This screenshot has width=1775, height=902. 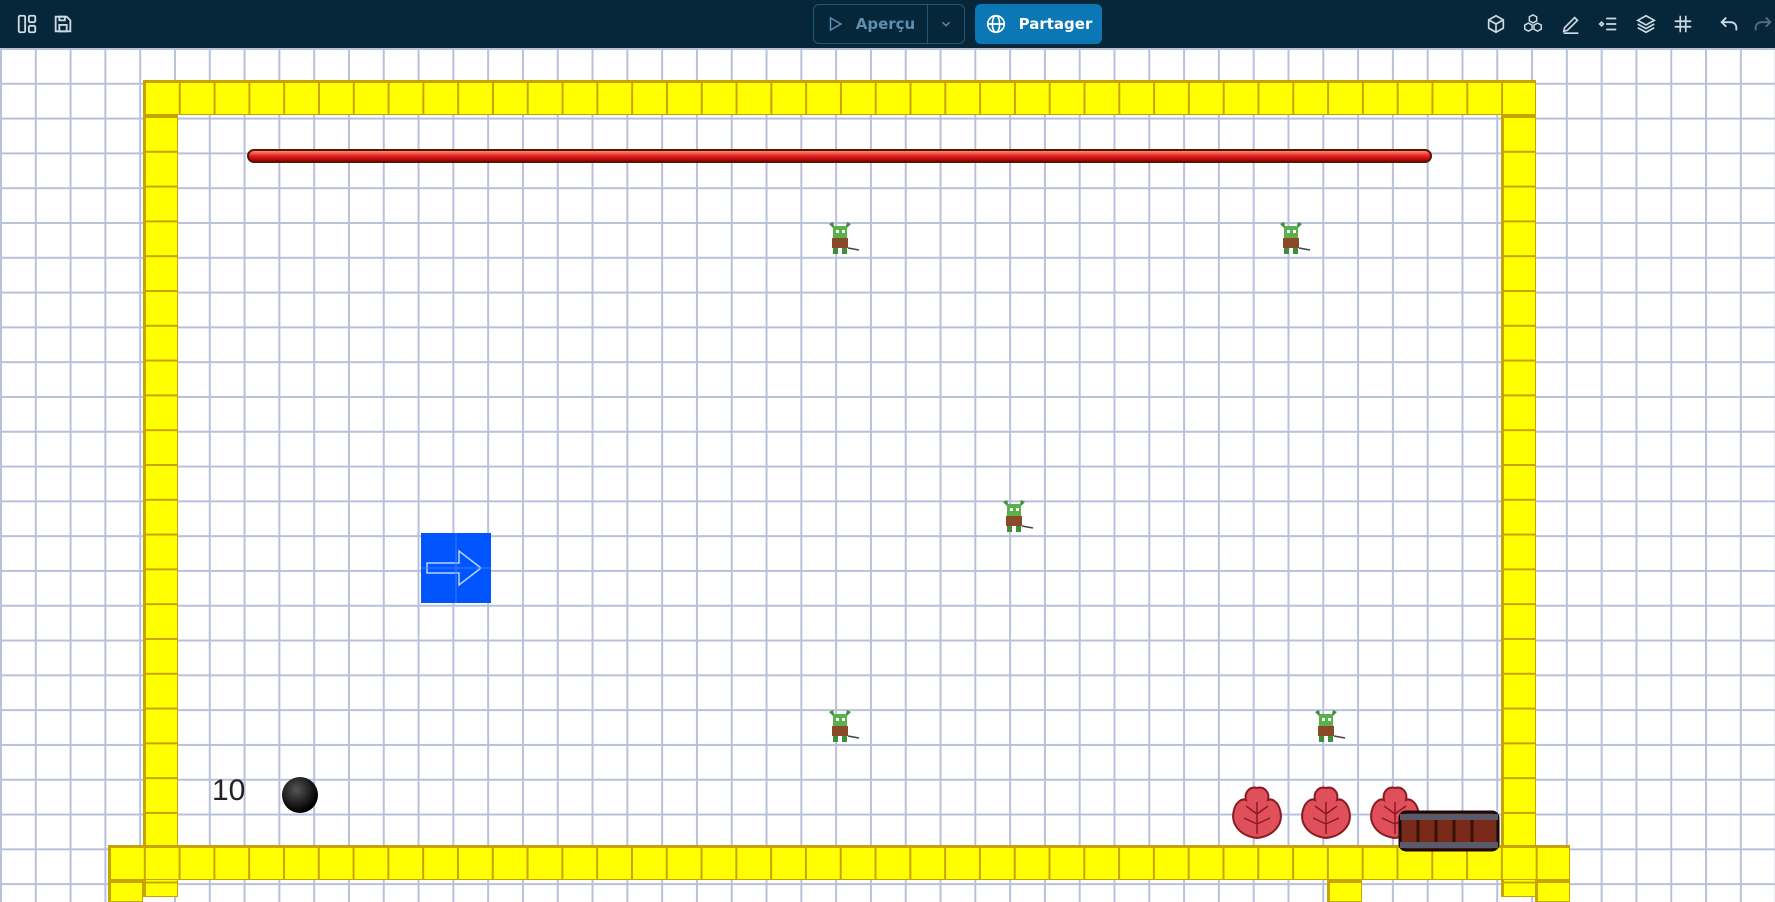 What do you see at coordinates (229, 790) in the screenshot?
I see `ball-counter: 10` at bounding box center [229, 790].